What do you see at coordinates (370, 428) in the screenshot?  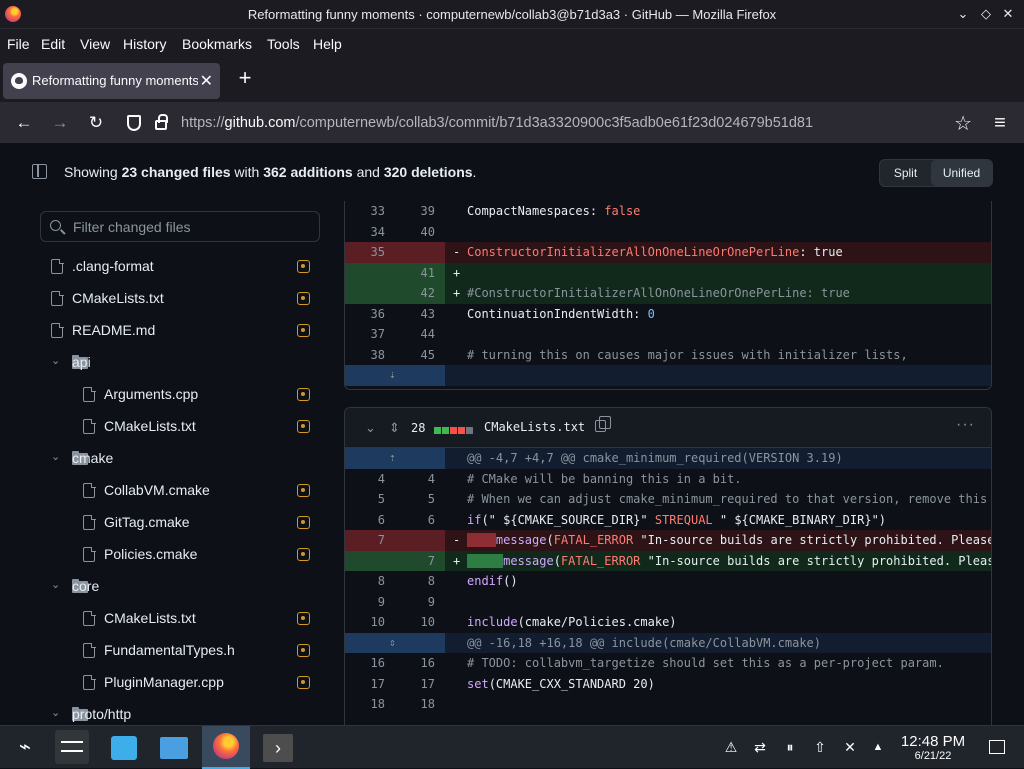 I see `collapse-chevron-icon: ⌄` at bounding box center [370, 428].